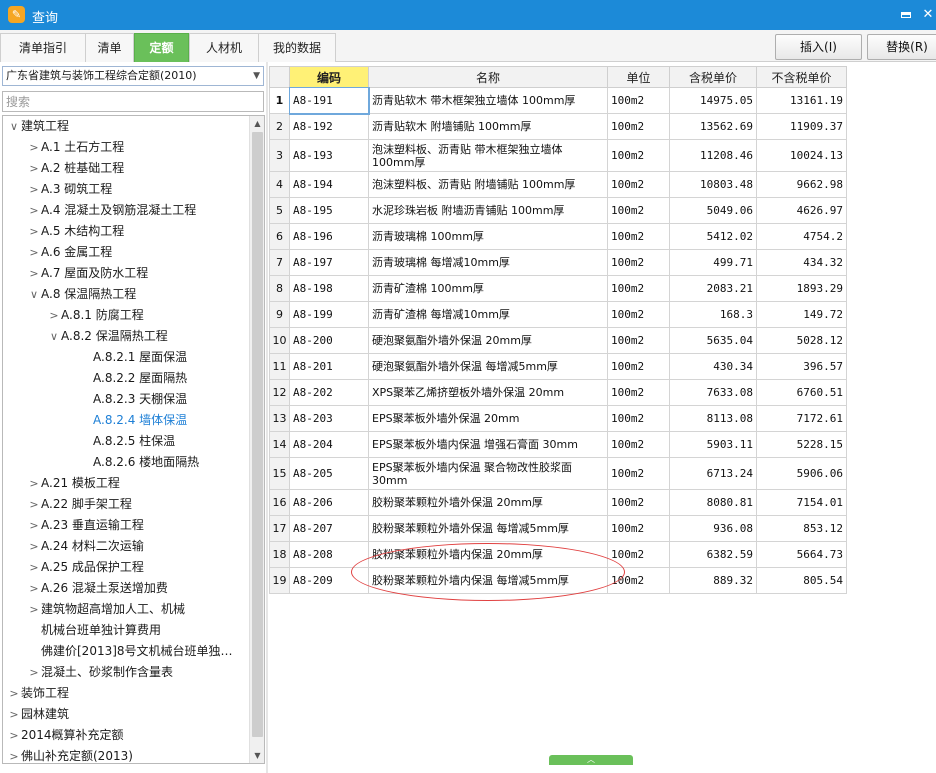  Describe the element at coordinates (75, 168) in the screenshot. I see `tree-item: > A.2 桩基础工程` at that location.